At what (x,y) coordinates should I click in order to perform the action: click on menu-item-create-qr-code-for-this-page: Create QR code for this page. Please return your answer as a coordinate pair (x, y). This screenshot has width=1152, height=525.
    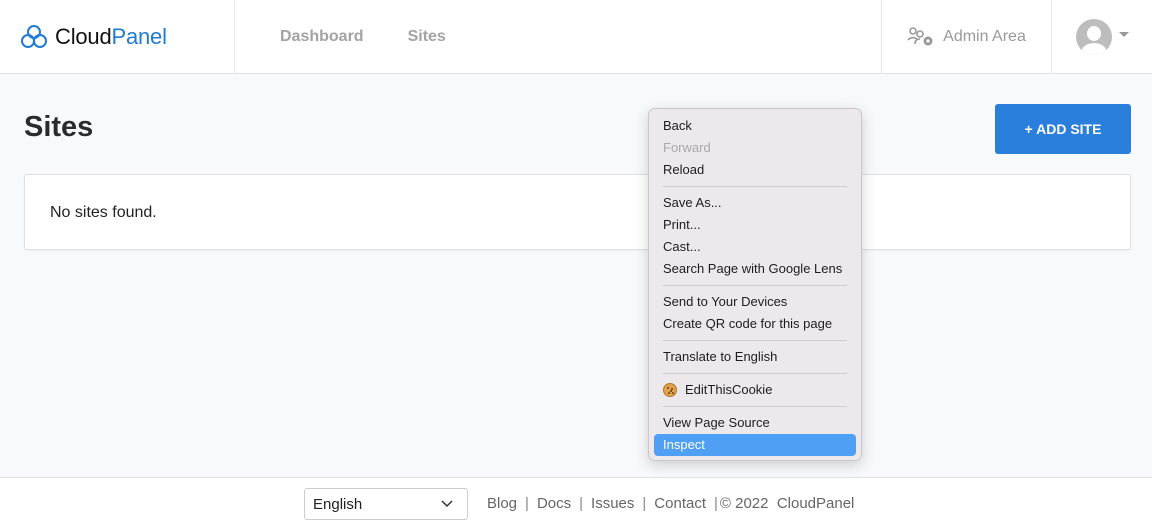
    Looking at the image, I should click on (755, 324).